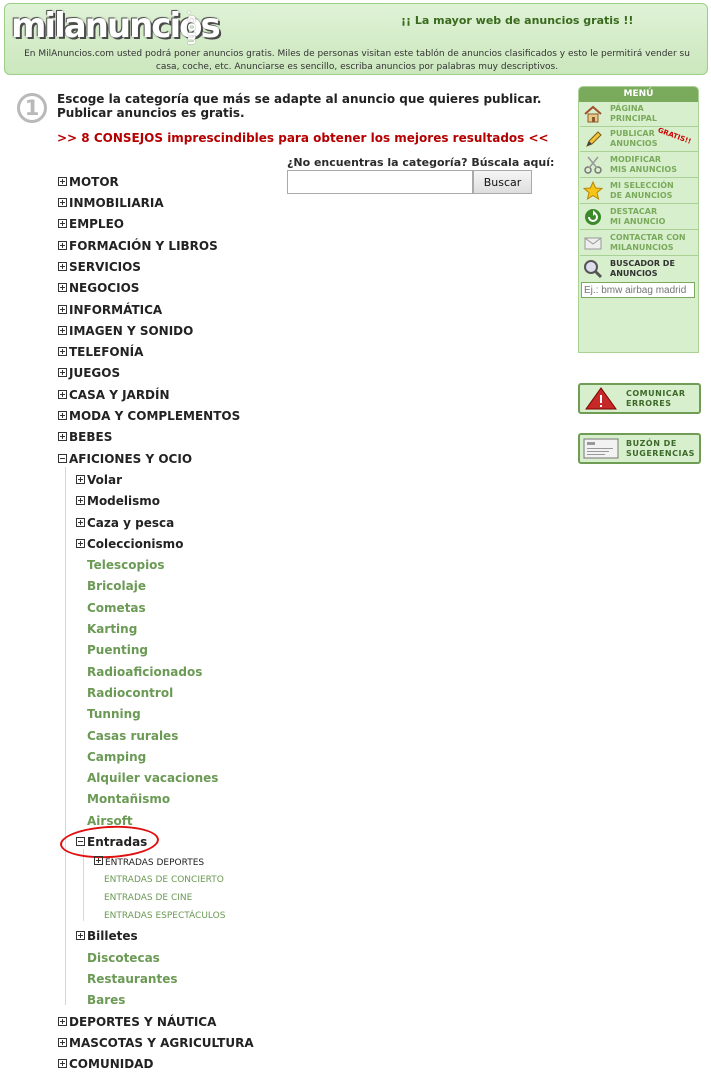 The image size is (711, 1079). I want to click on subcategory-billetes: Billetes, so click(107, 936).